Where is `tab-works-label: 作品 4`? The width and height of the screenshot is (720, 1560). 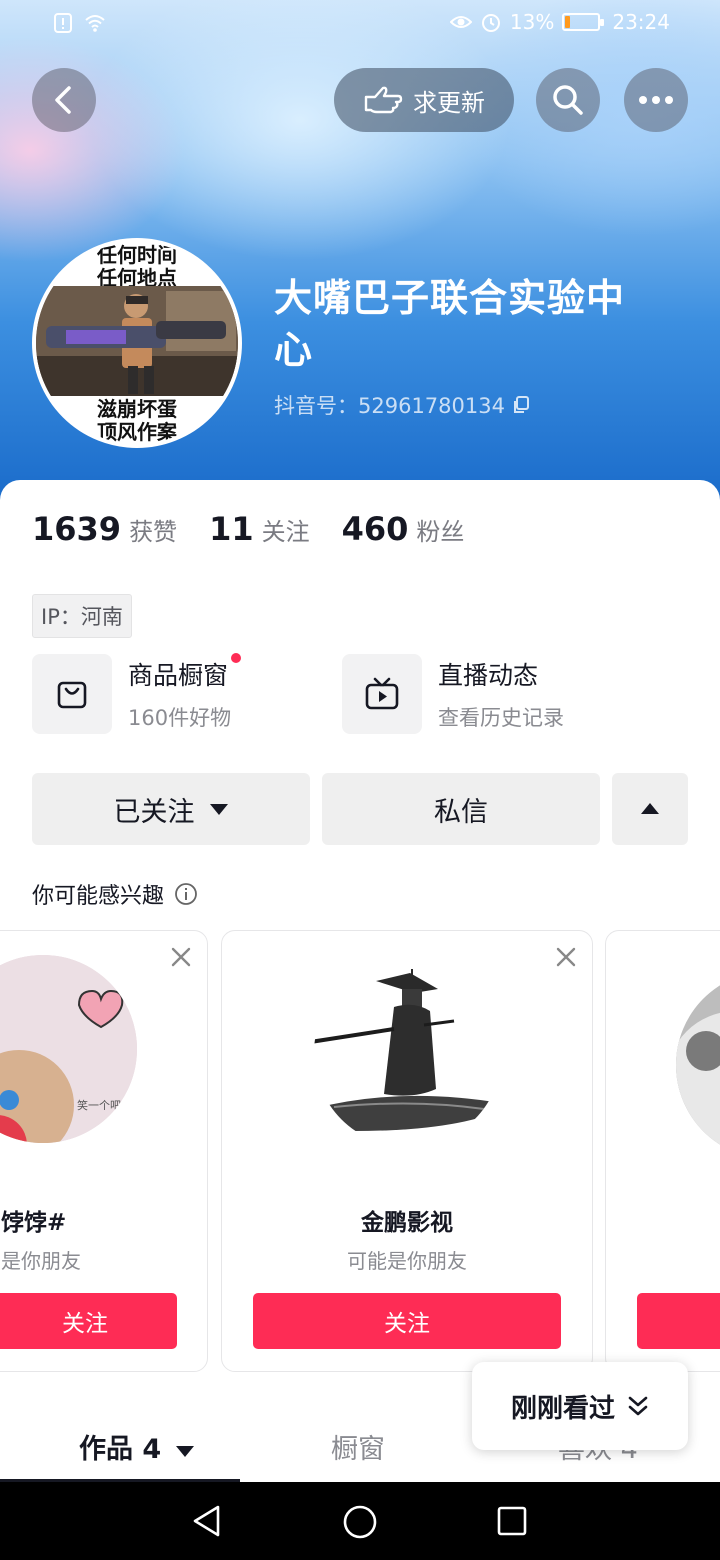
tab-works-label: 作品 4 is located at coordinates (120, 1449).